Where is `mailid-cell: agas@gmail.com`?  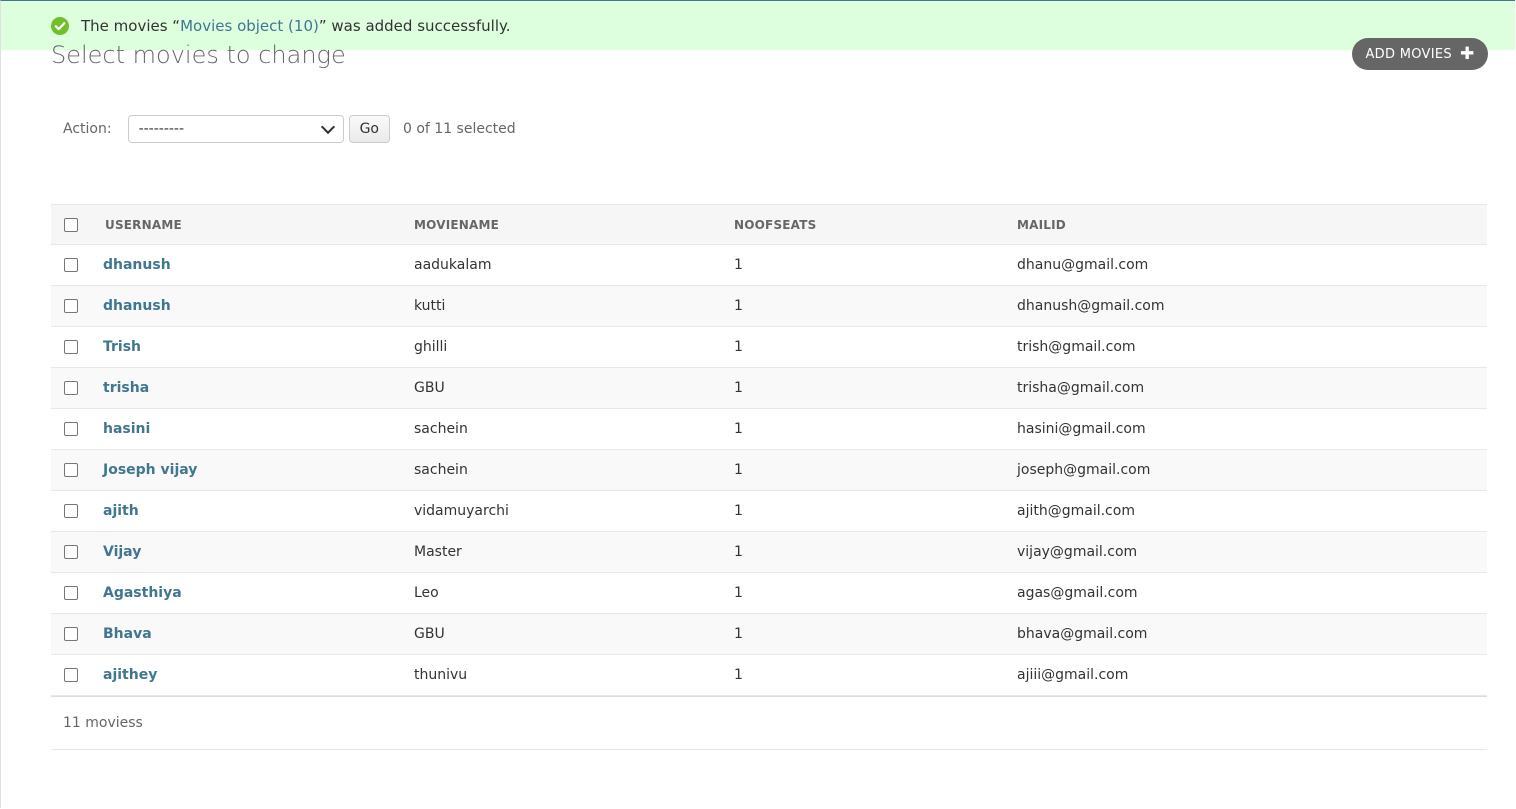 mailid-cell: agas@gmail.com is located at coordinates (1077, 593).